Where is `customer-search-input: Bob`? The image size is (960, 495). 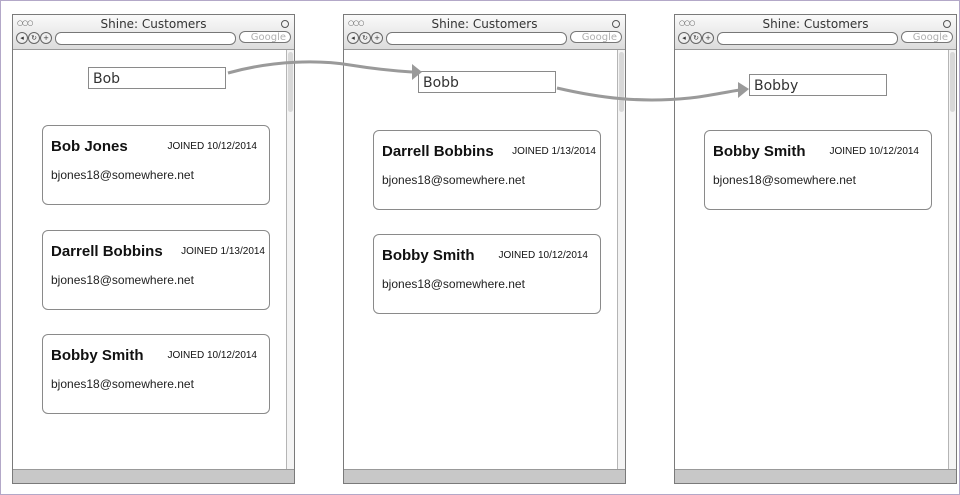 customer-search-input: Bob is located at coordinates (157, 78).